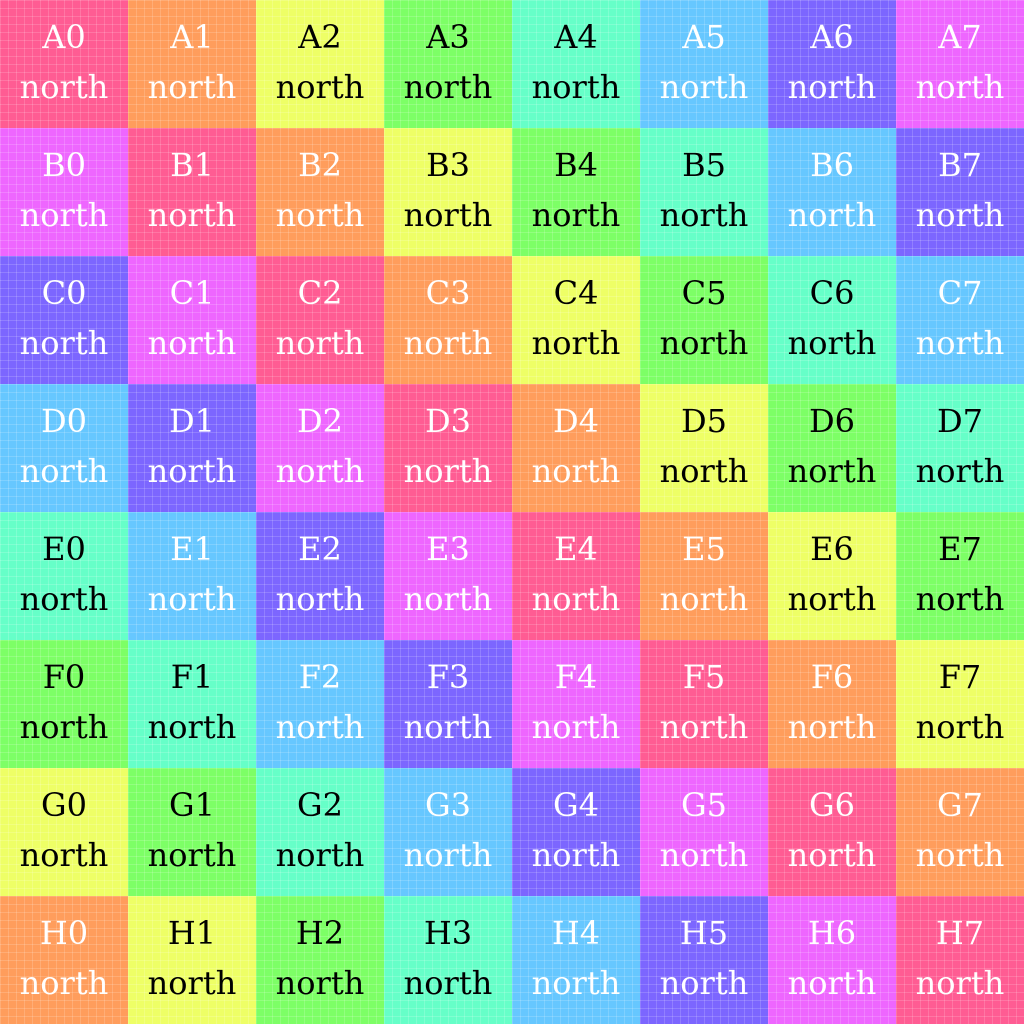 The width and height of the screenshot is (1024, 1024). What do you see at coordinates (704, 192) in the screenshot?
I see `grid-cell: B5 north` at bounding box center [704, 192].